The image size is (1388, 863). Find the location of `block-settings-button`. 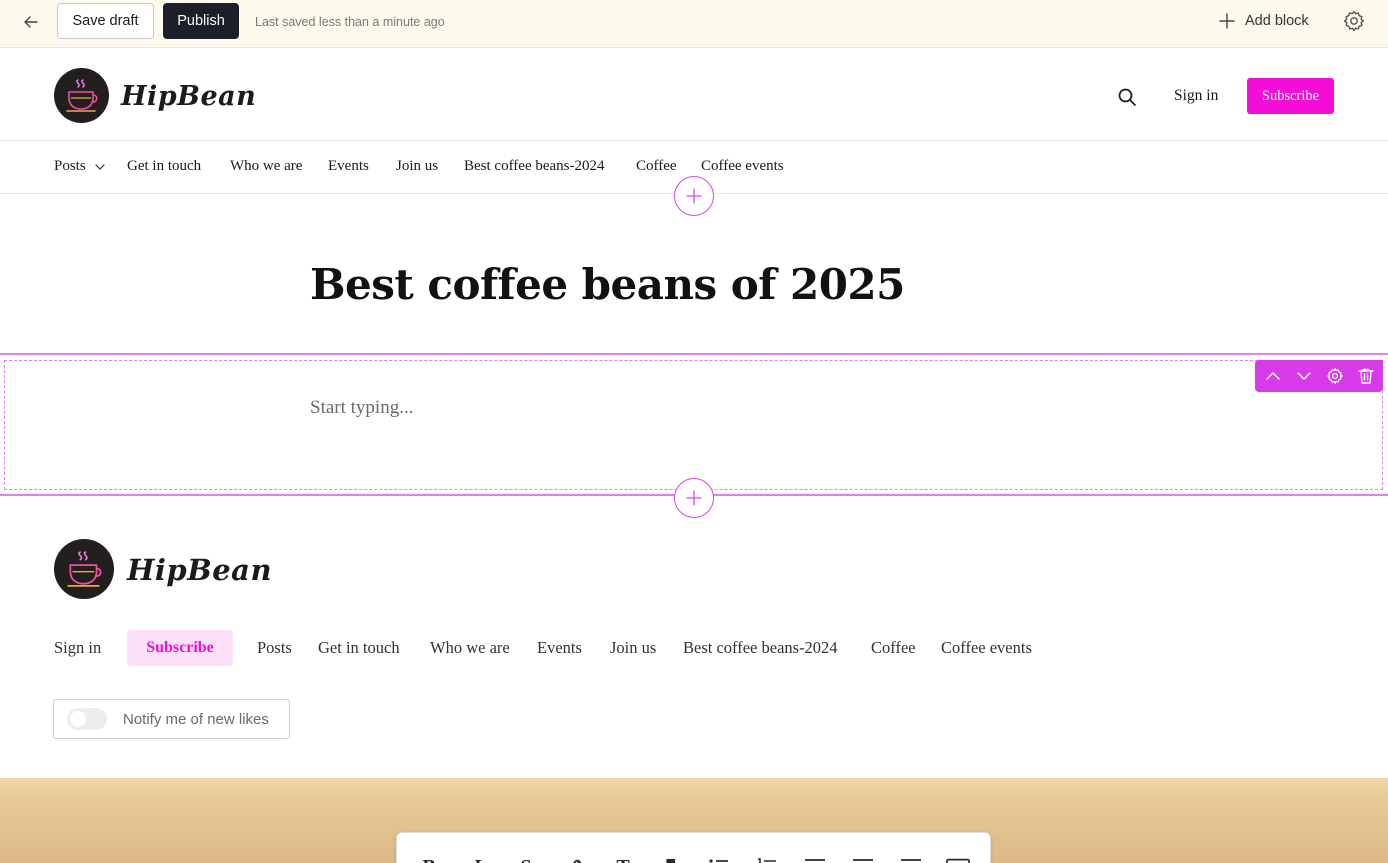

block-settings-button is located at coordinates (1335, 376).